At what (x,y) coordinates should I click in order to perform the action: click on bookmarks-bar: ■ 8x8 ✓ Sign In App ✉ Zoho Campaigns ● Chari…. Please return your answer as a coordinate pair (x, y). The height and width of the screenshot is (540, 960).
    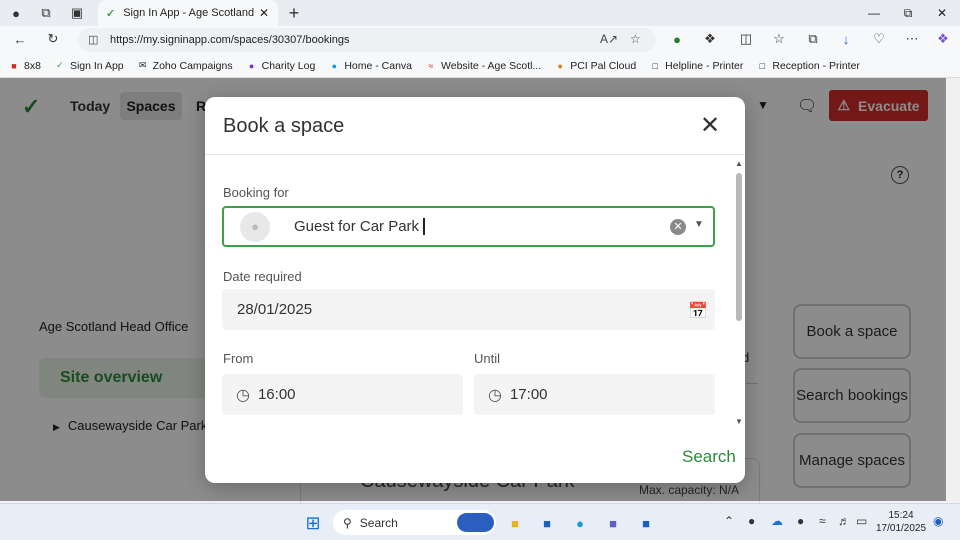
    Looking at the image, I should click on (480, 66).